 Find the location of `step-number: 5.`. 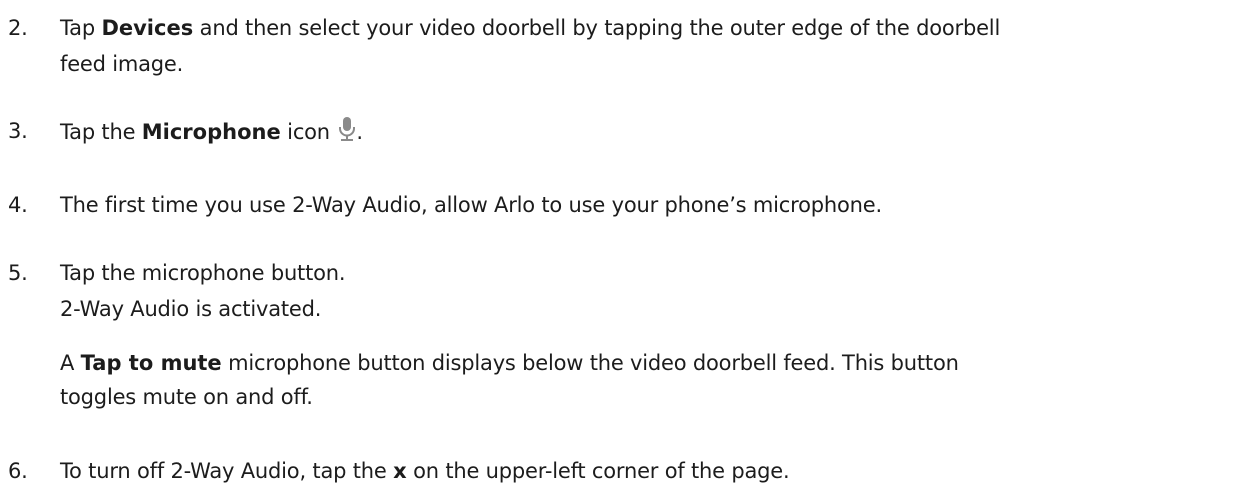

step-number: 5. is located at coordinates (18, 273).